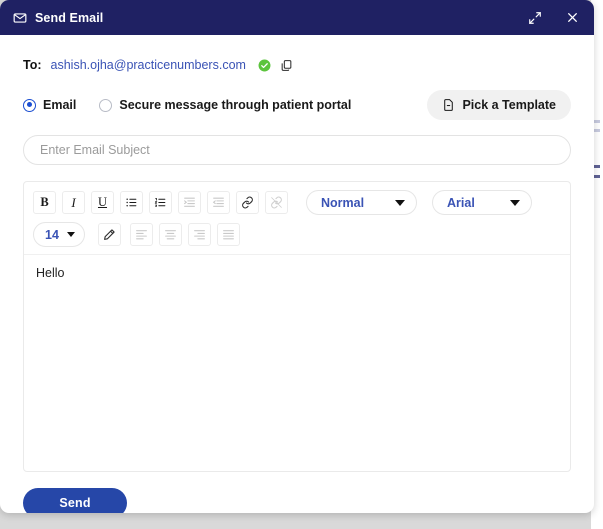  Describe the element at coordinates (297, 218) in the screenshot. I see `editor-toolbar: B I U Normal Arial 14` at that location.